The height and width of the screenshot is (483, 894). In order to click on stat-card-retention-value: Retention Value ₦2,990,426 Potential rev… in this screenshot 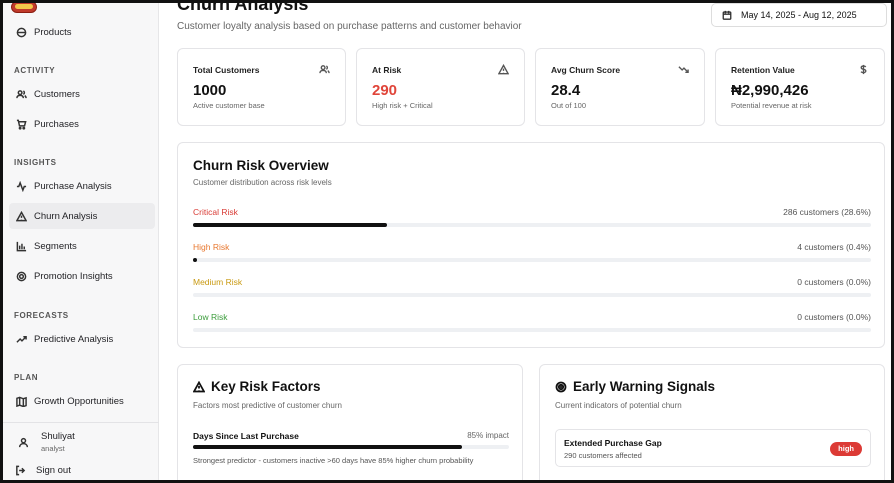, I will do `click(800, 87)`.